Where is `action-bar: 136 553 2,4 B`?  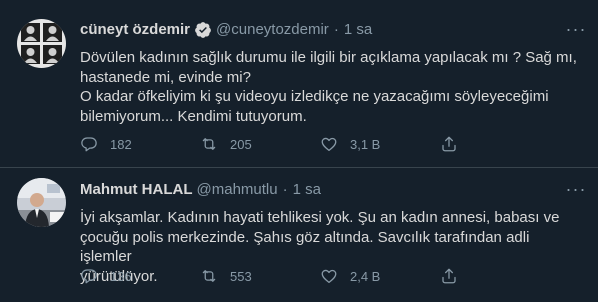
action-bar: 136 553 2,4 B is located at coordinates (329, 276).